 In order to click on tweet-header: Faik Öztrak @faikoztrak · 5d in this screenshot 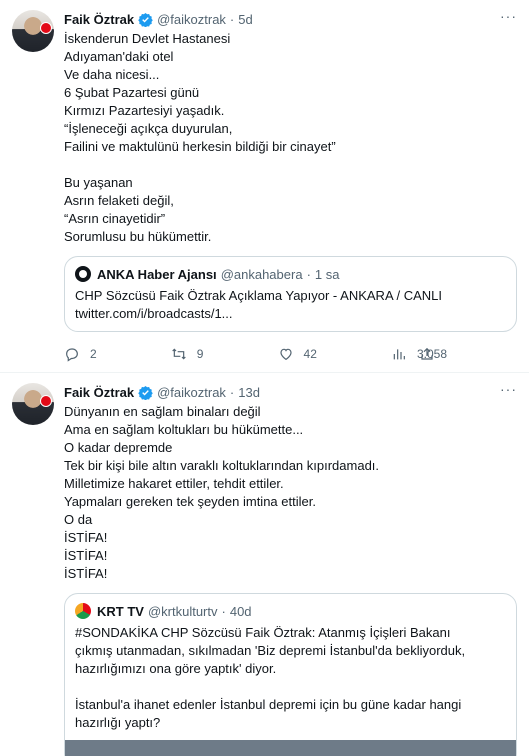, I will do `click(290, 19)`.